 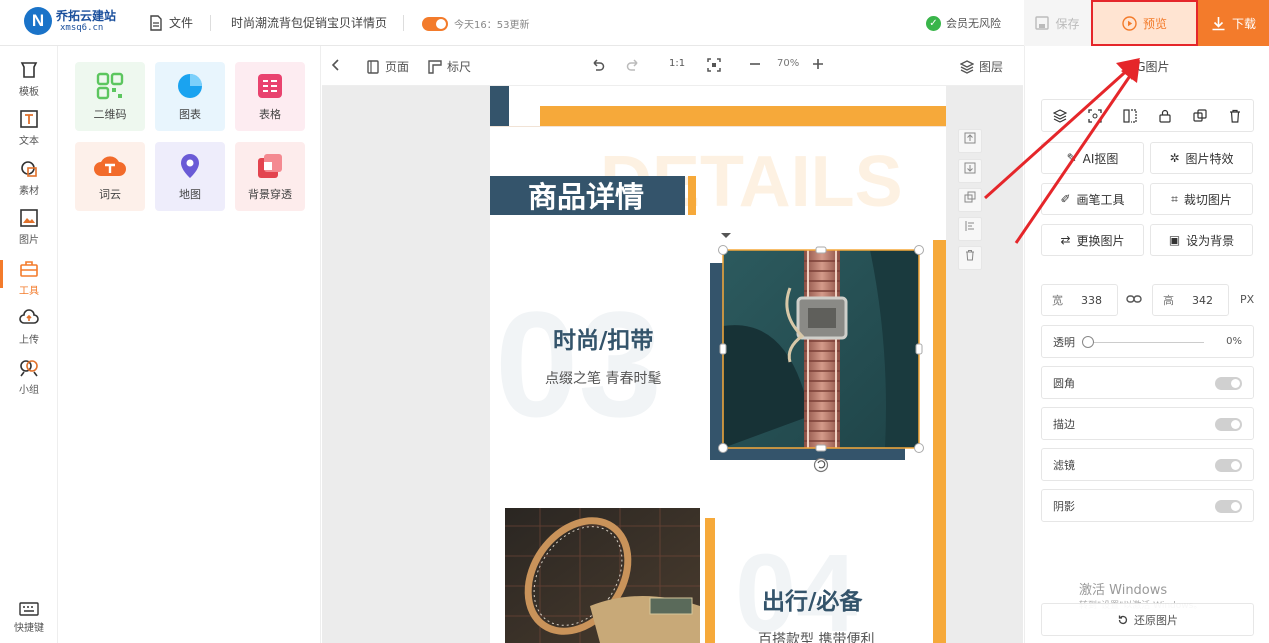 I want to click on toggle-label: 滤镜, so click(x=1064, y=465).